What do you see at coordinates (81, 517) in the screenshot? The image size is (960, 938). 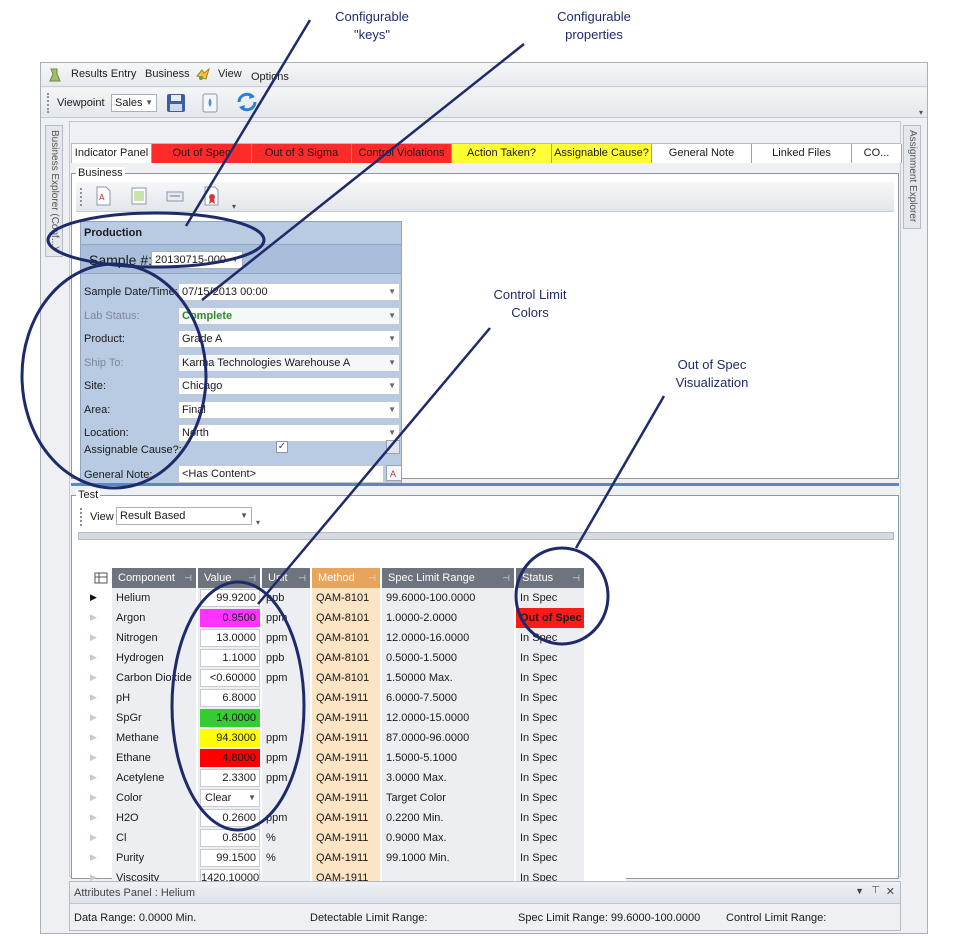 I see `test-toolbar-grip` at bounding box center [81, 517].